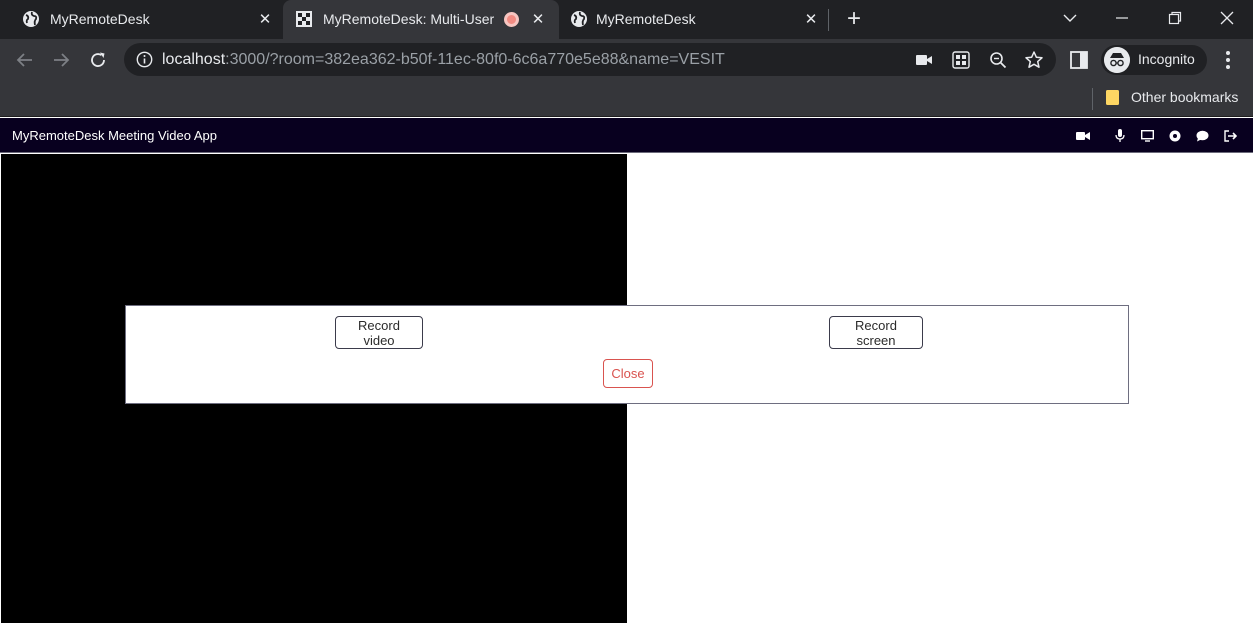  What do you see at coordinates (1079, 60) in the screenshot?
I see `side-panel-icon` at bounding box center [1079, 60].